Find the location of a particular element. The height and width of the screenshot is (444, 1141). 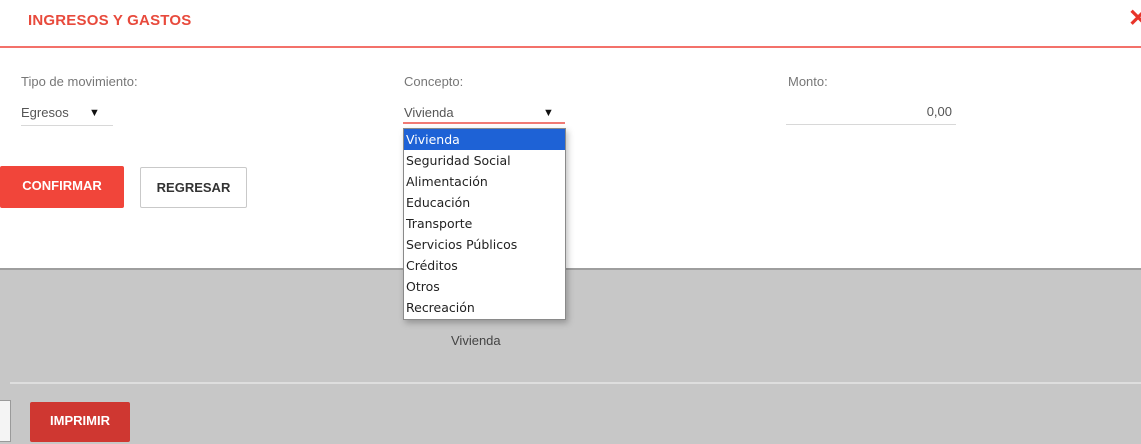

partial-button is located at coordinates (5, 421).